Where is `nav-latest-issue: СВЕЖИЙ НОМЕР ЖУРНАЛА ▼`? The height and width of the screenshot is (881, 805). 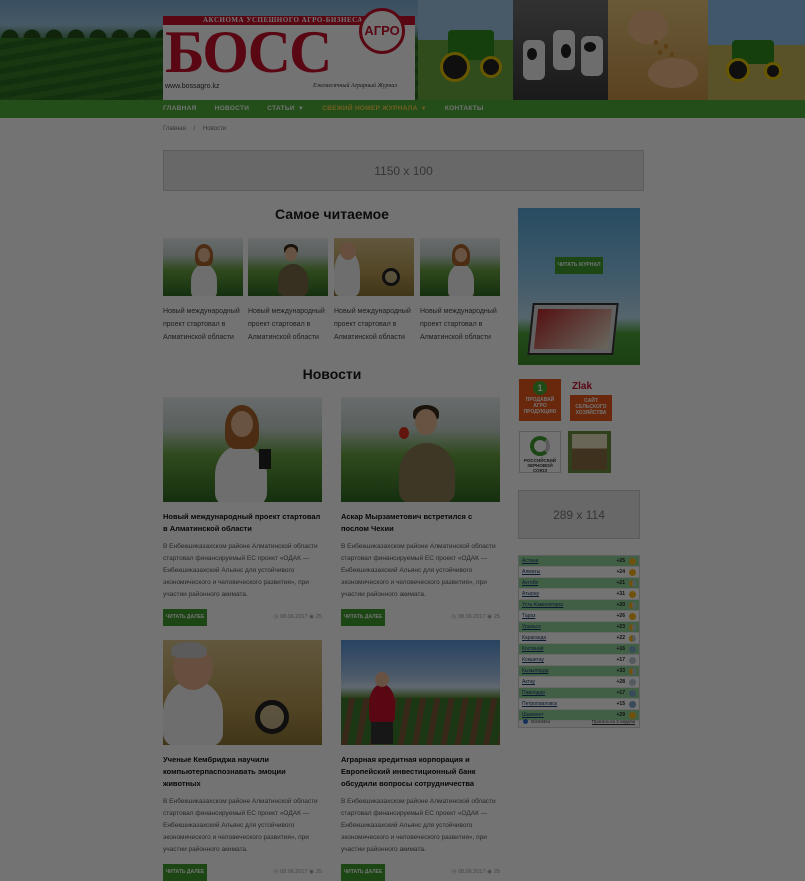 nav-latest-issue: СВЕЖИЙ НОМЕР ЖУРНАЛА ▼ is located at coordinates (374, 109).